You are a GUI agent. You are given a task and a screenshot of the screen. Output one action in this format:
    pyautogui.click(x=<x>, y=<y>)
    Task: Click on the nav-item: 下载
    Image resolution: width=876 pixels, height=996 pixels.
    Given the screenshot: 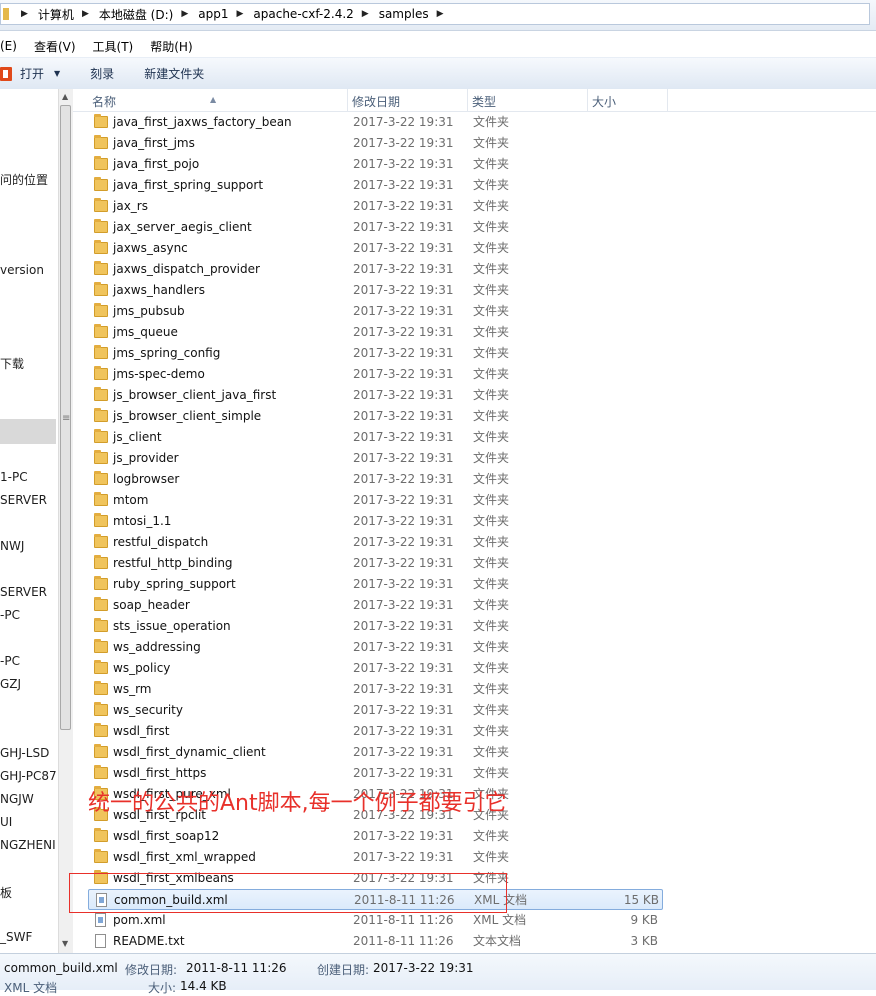 What is the action you would take?
    pyautogui.click(x=12, y=363)
    